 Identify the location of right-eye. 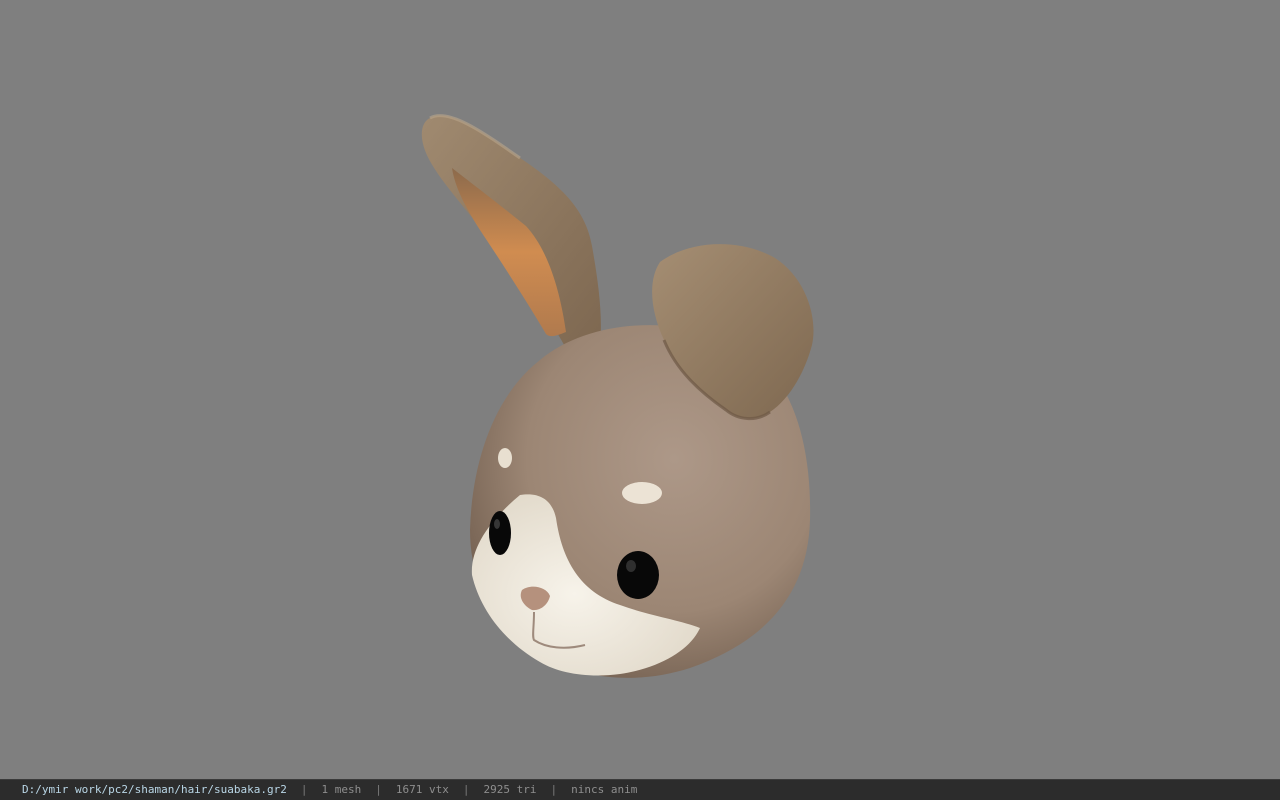
(638, 575).